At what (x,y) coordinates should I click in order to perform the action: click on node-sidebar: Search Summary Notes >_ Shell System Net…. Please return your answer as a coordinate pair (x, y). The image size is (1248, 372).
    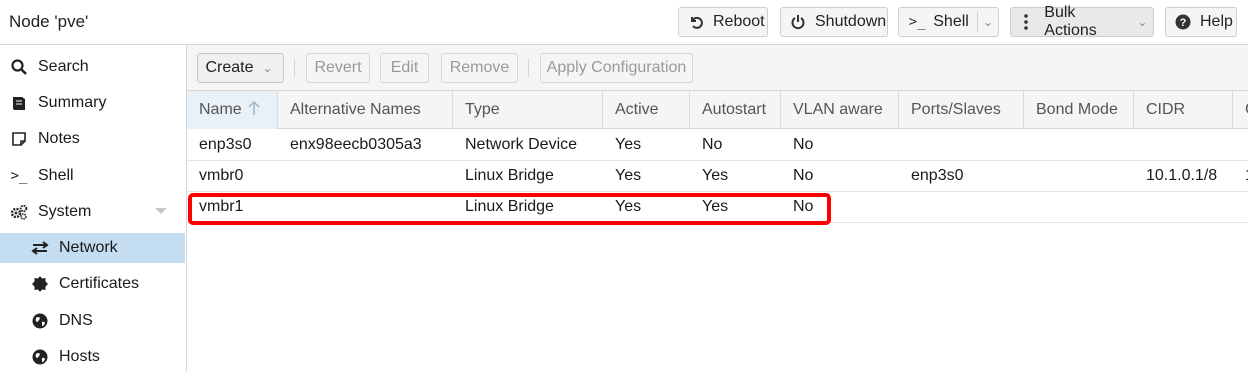
    Looking at the image, I should click on (93, 208).